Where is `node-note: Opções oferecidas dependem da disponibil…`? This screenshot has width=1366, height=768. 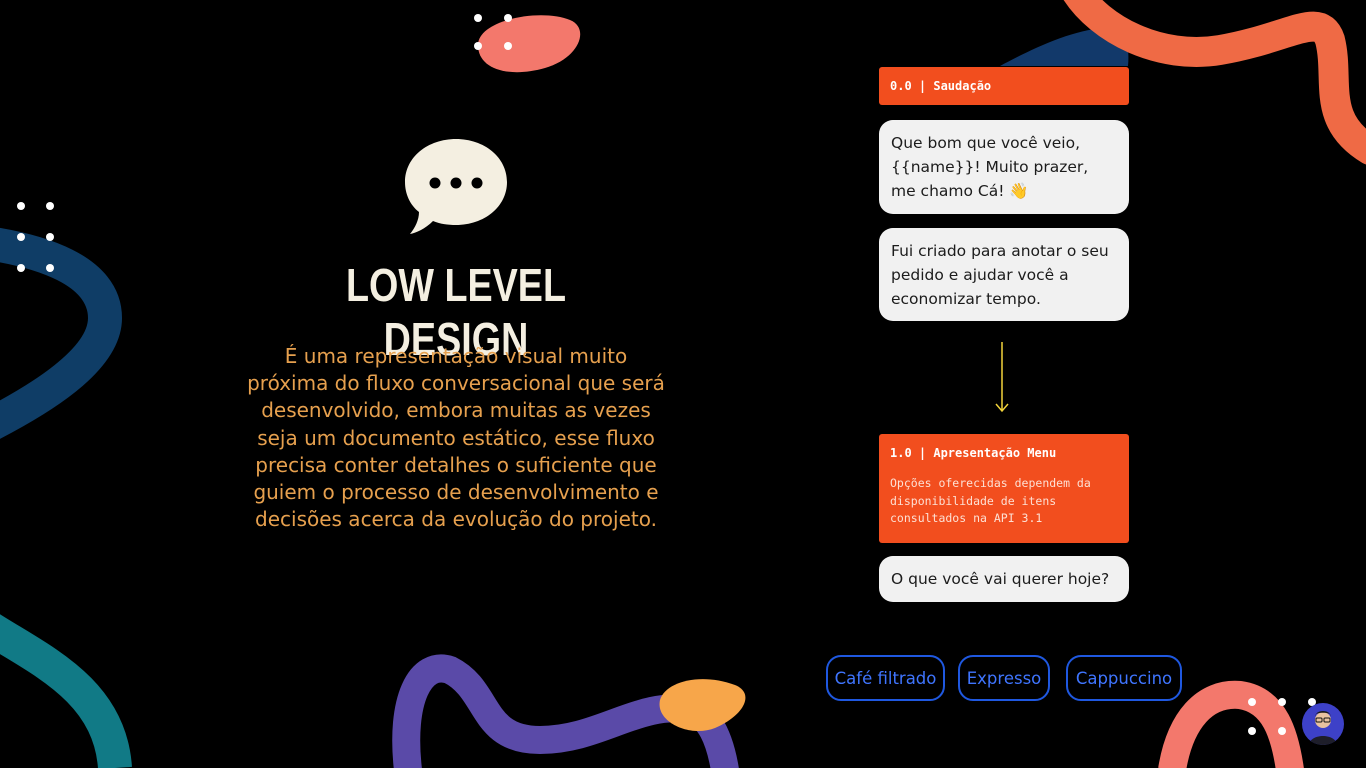 node-note: Opções oferecidas dependem da disponibil… is located at coordinates (990, 500).